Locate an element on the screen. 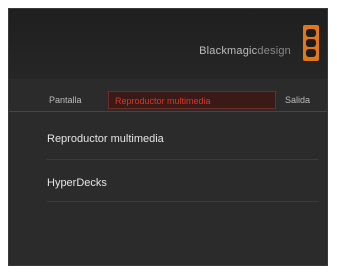  tab-reproductor-multimedia: Reproductor multimedia is located at coordinates (192, 100).